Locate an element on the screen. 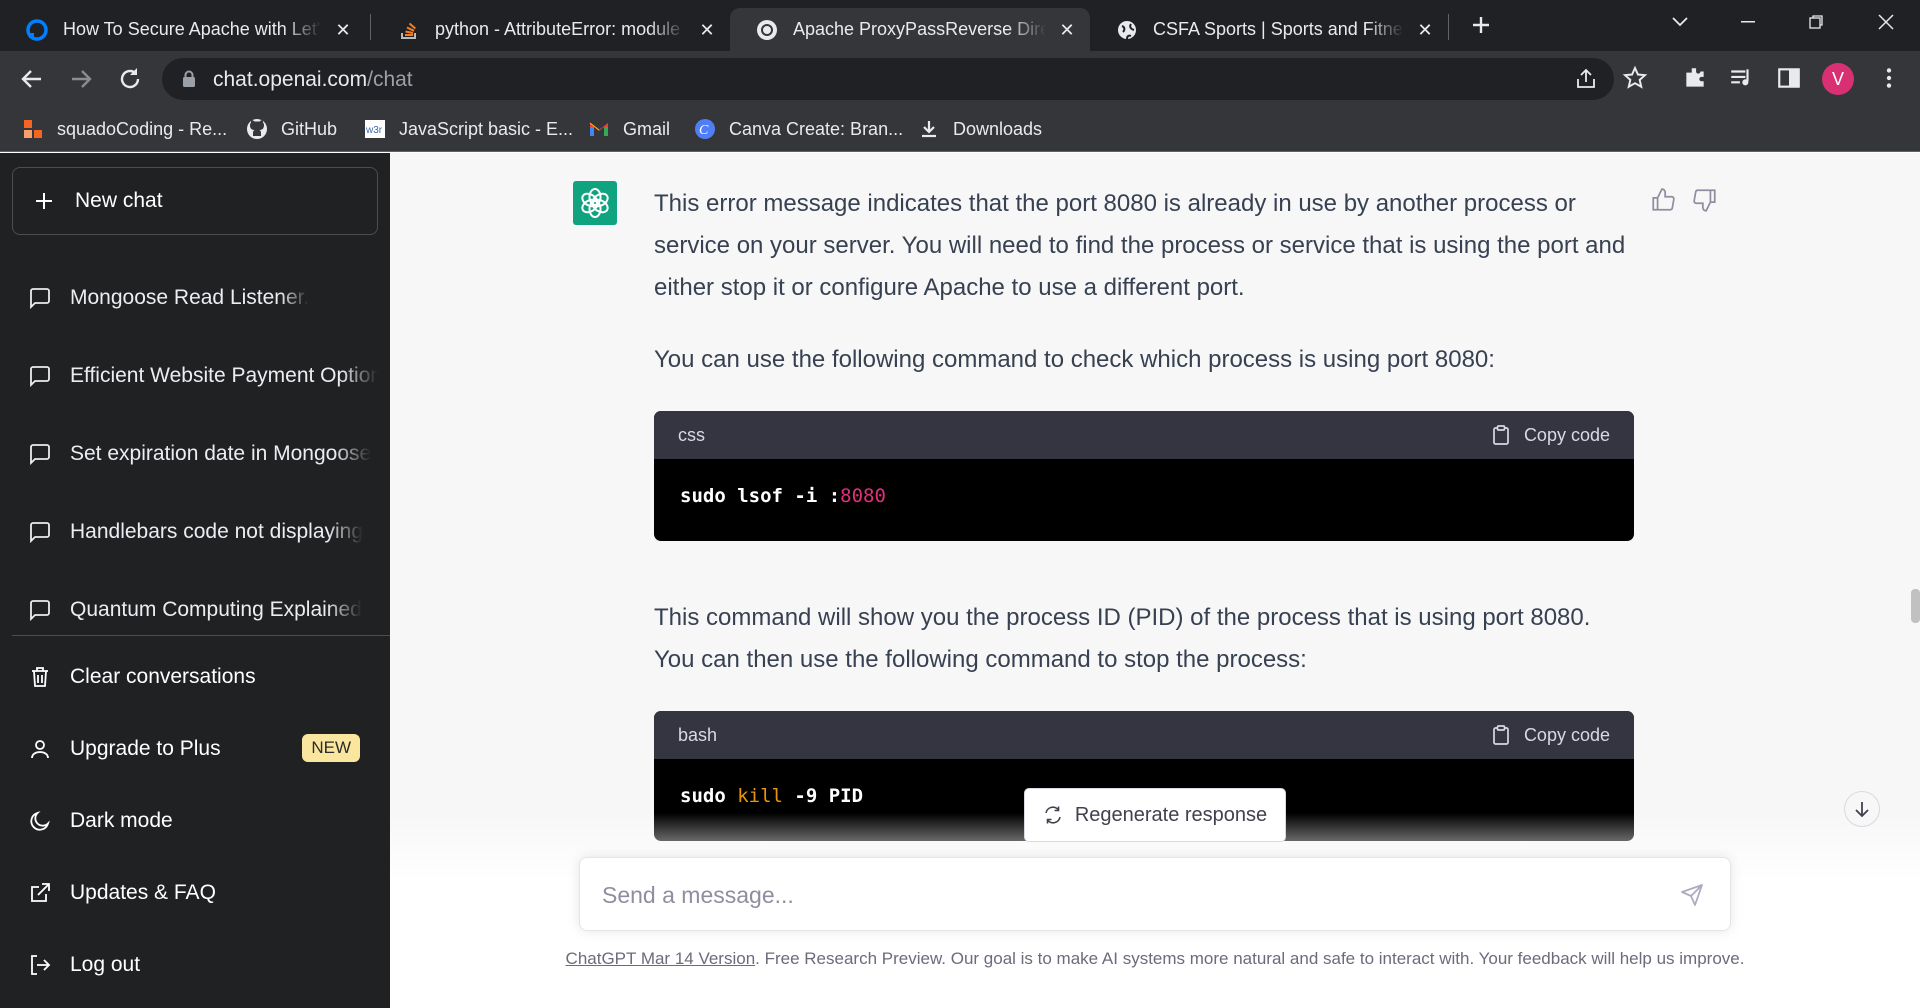 This screenshot has width=1920, height=1008. history-item: Set expiration date in Mongoose is located at coordinates (195, 454).